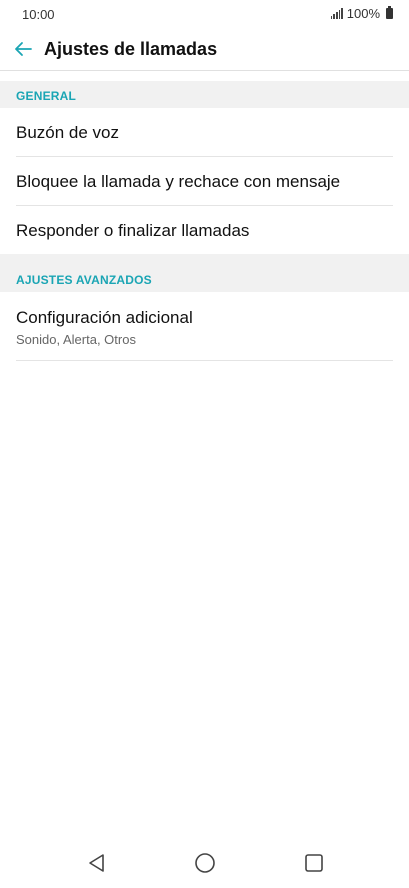 The width and height of the screenshot is (409, 888). Describe the element at coordinates (204, 94) in the screenshot. I see `section-header-general: GENERAL` at that location.